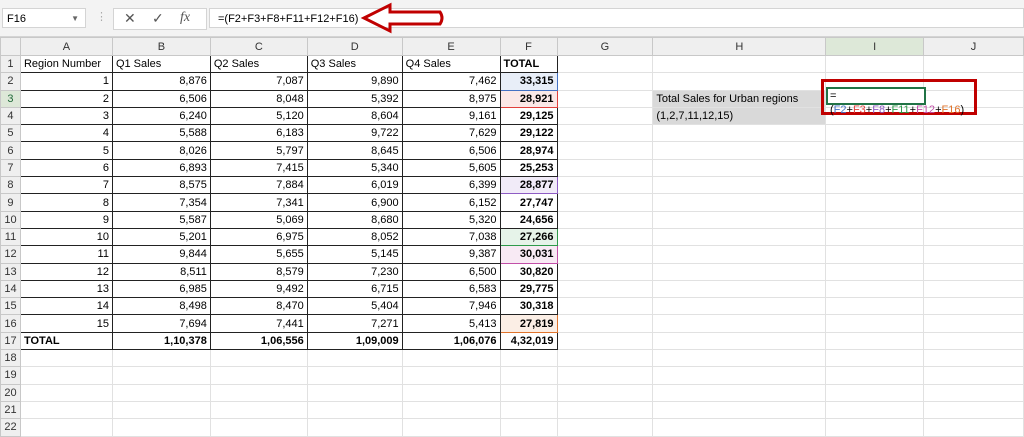 The width and height of the screenshot is (1024, 437). I want to click on cell-C7: 7,415, so click(258, 168).